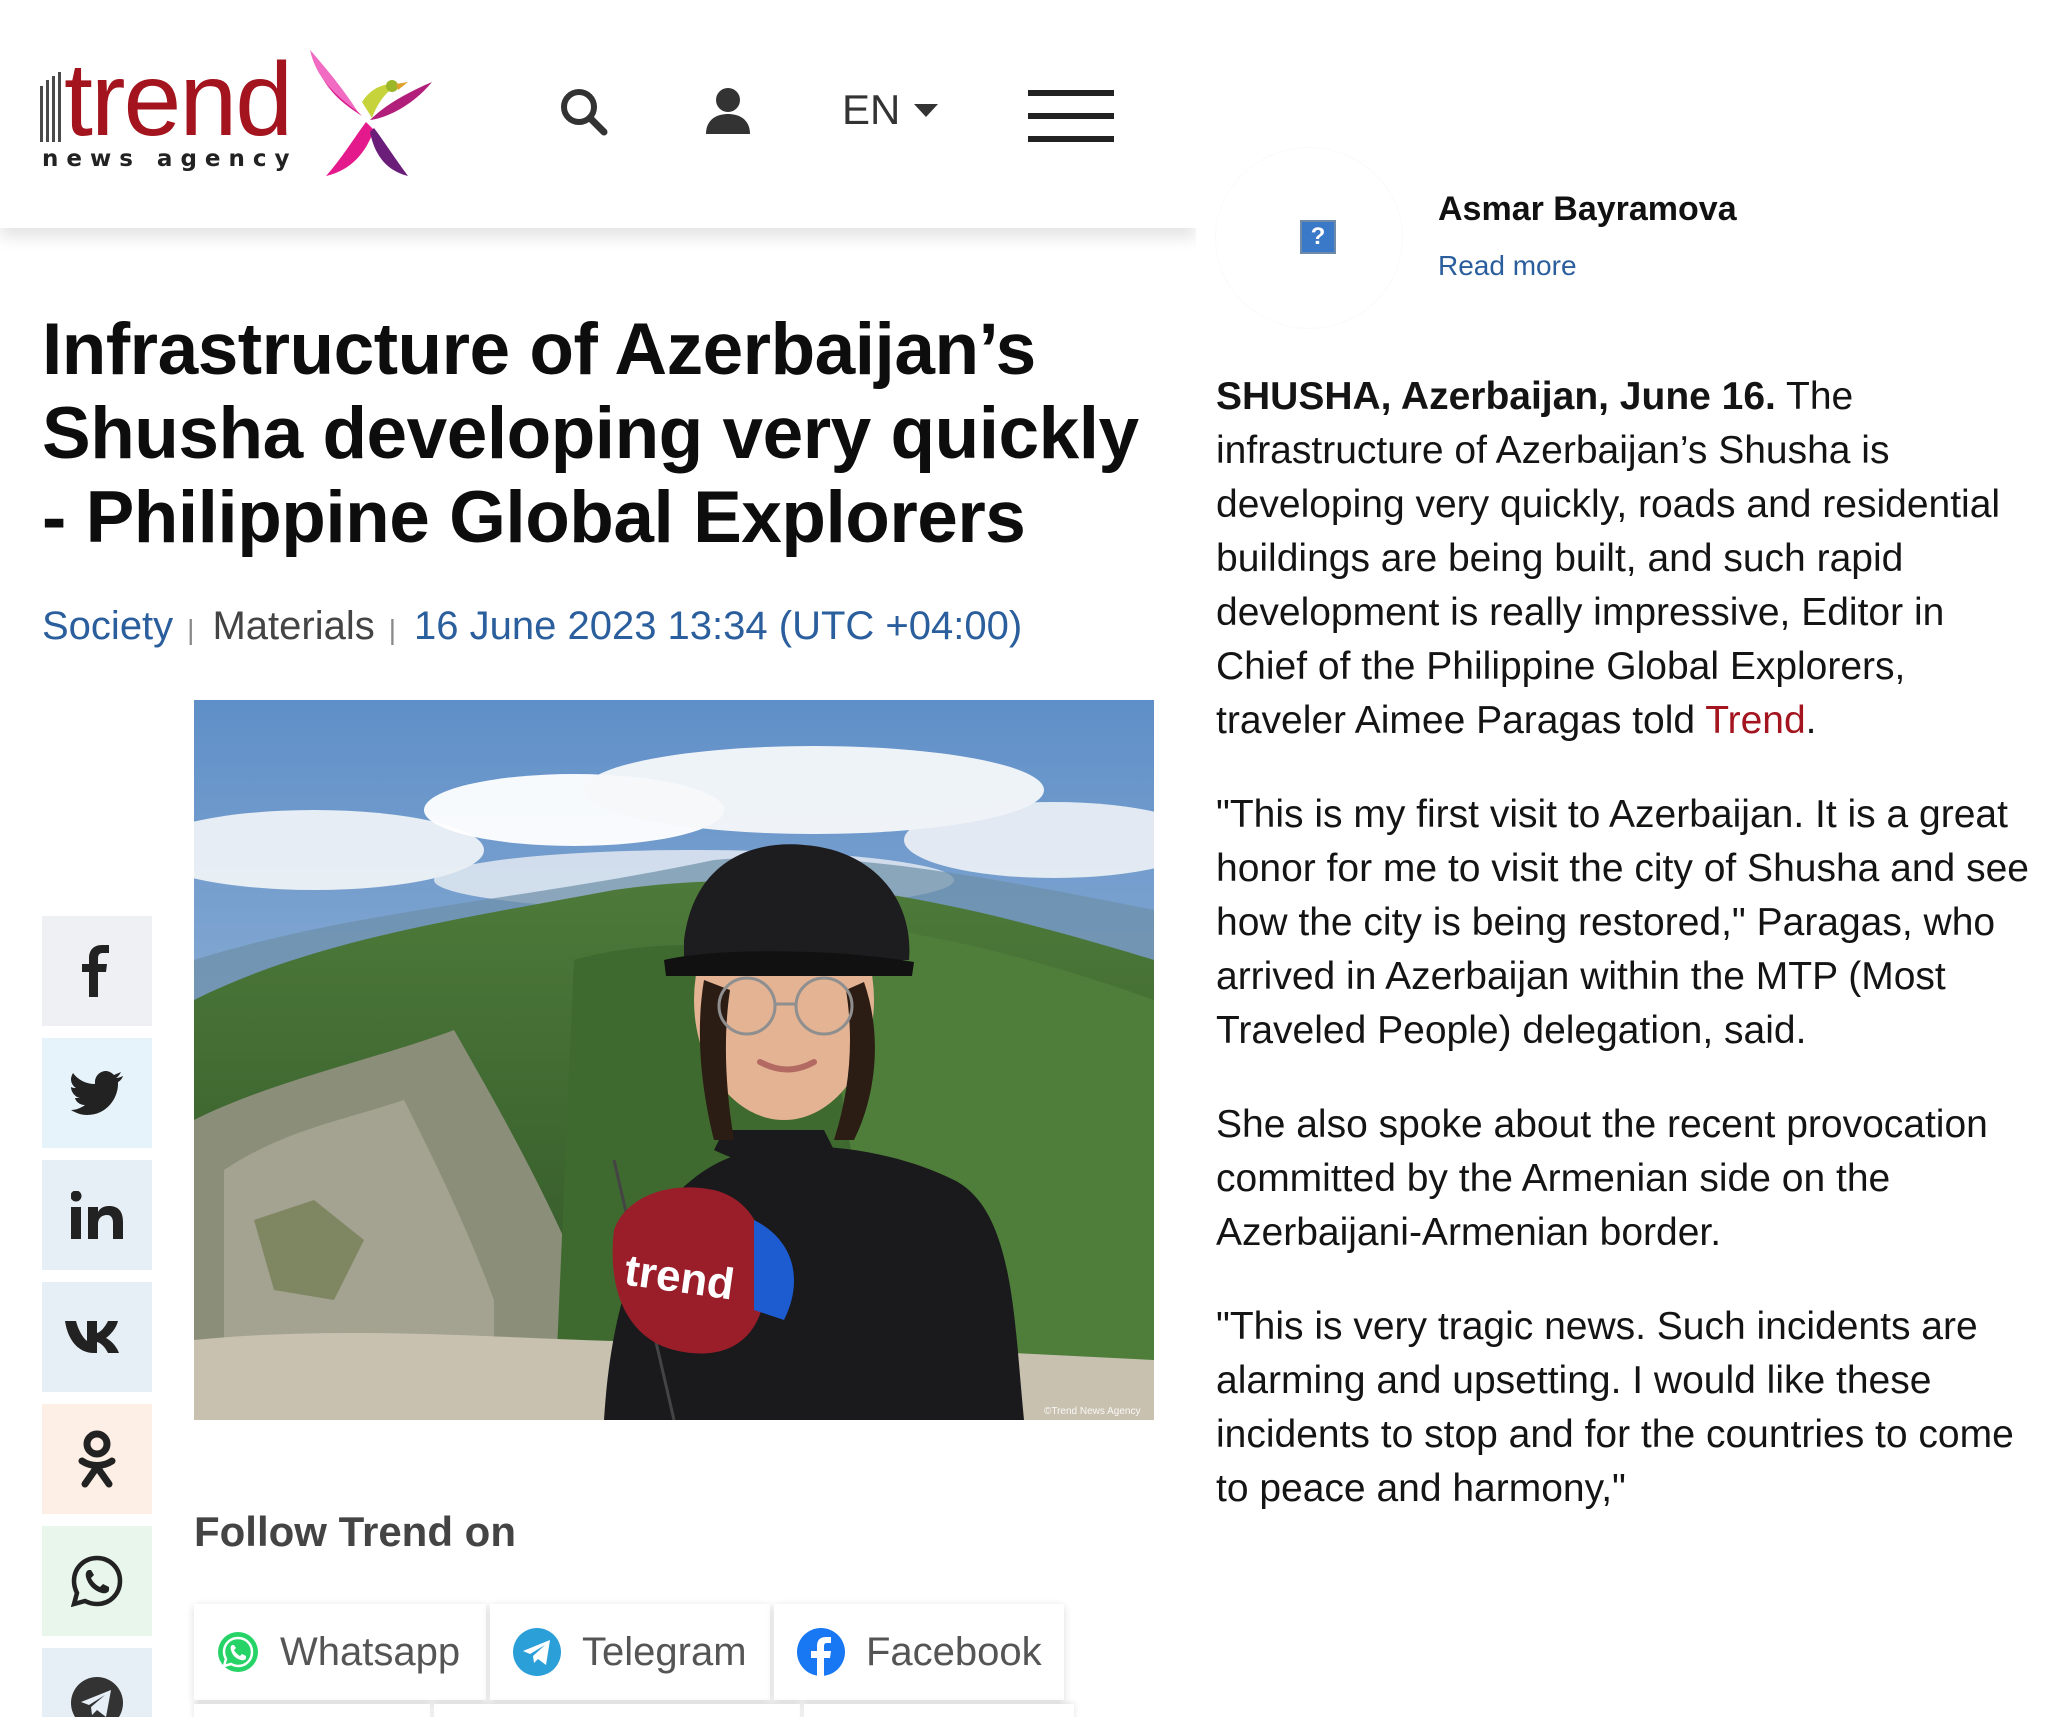  I want to click on search-icon, so click(584, 112).